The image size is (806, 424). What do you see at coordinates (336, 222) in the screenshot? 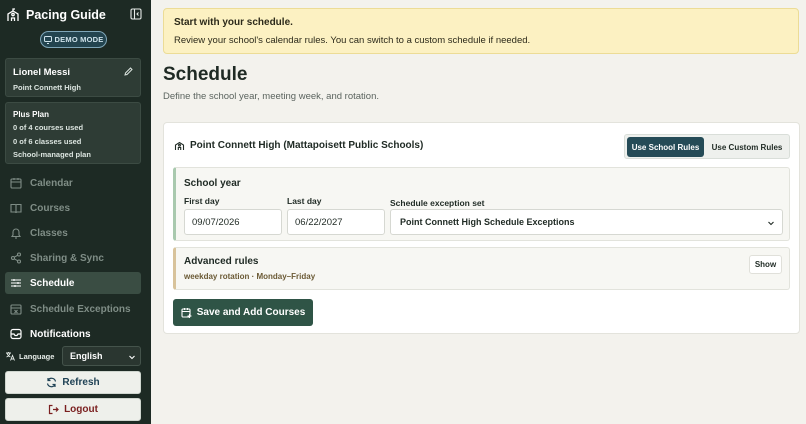
I see `last-day-field: 06/22/2027` at bounding box center [336, 222].